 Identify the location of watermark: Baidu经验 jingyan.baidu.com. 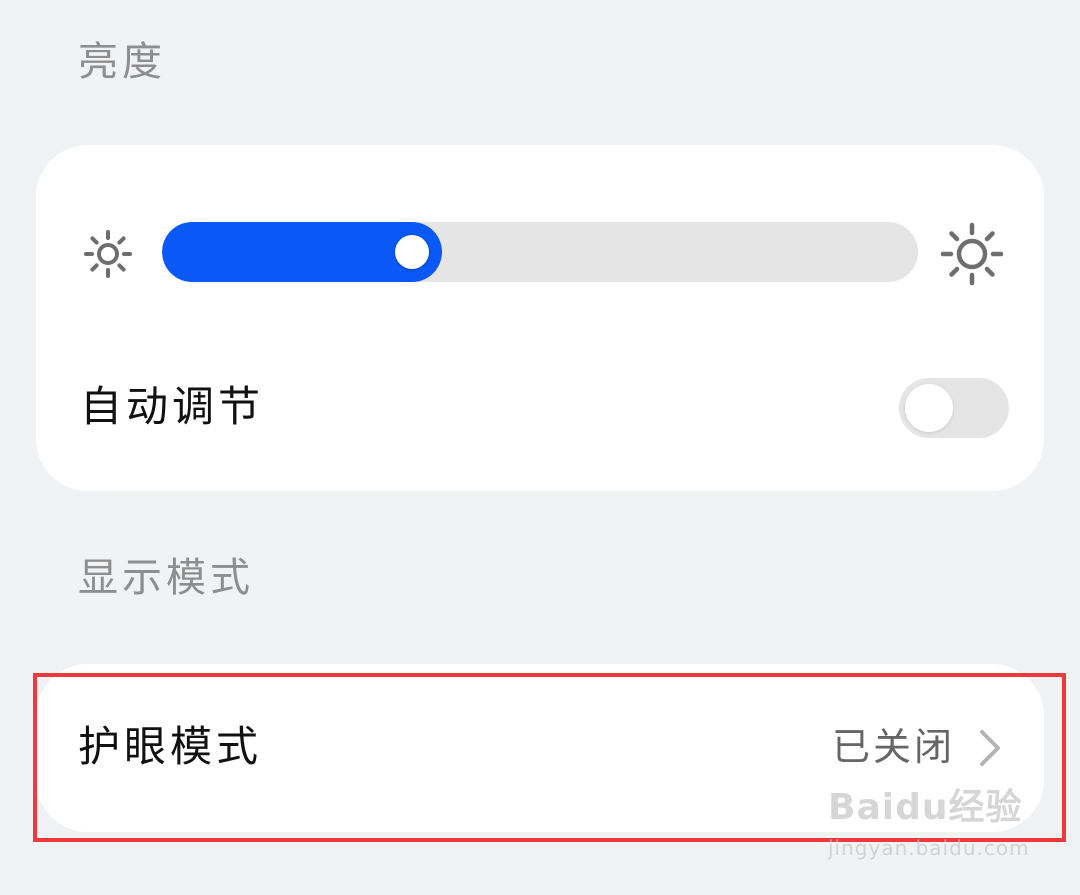
(929, 824).